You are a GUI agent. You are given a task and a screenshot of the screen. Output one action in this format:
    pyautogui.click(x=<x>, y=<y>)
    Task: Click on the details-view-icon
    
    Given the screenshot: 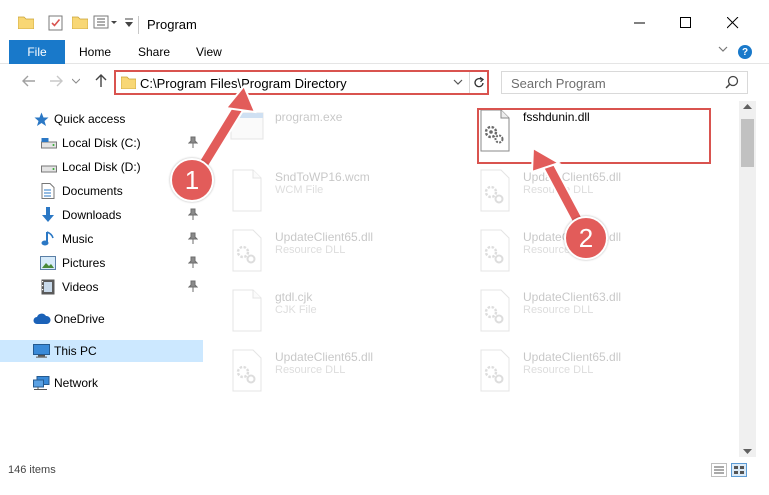 What is the action you would take?
    pyautogui.click(x=719, y=470)
    